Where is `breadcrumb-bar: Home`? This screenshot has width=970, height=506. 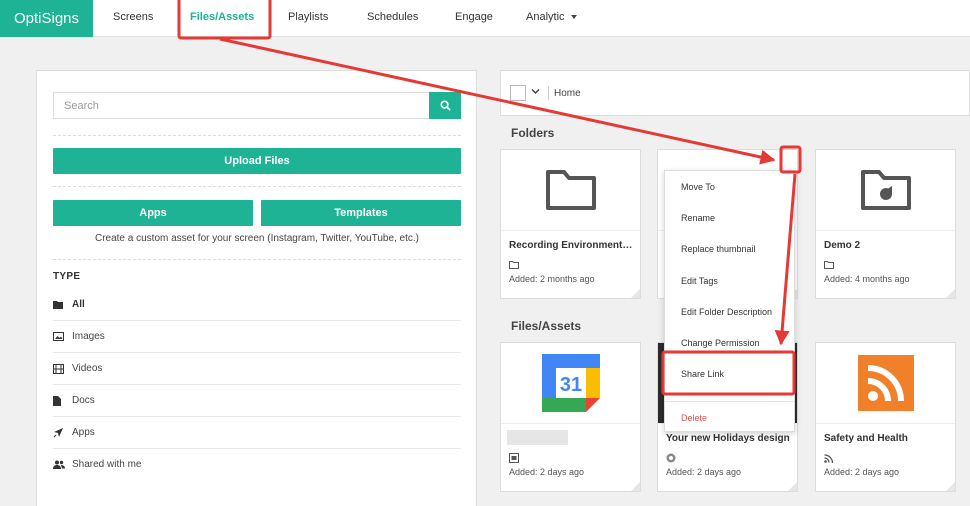 breadcrumb-bar: Home is located at coordinates (735, 93).